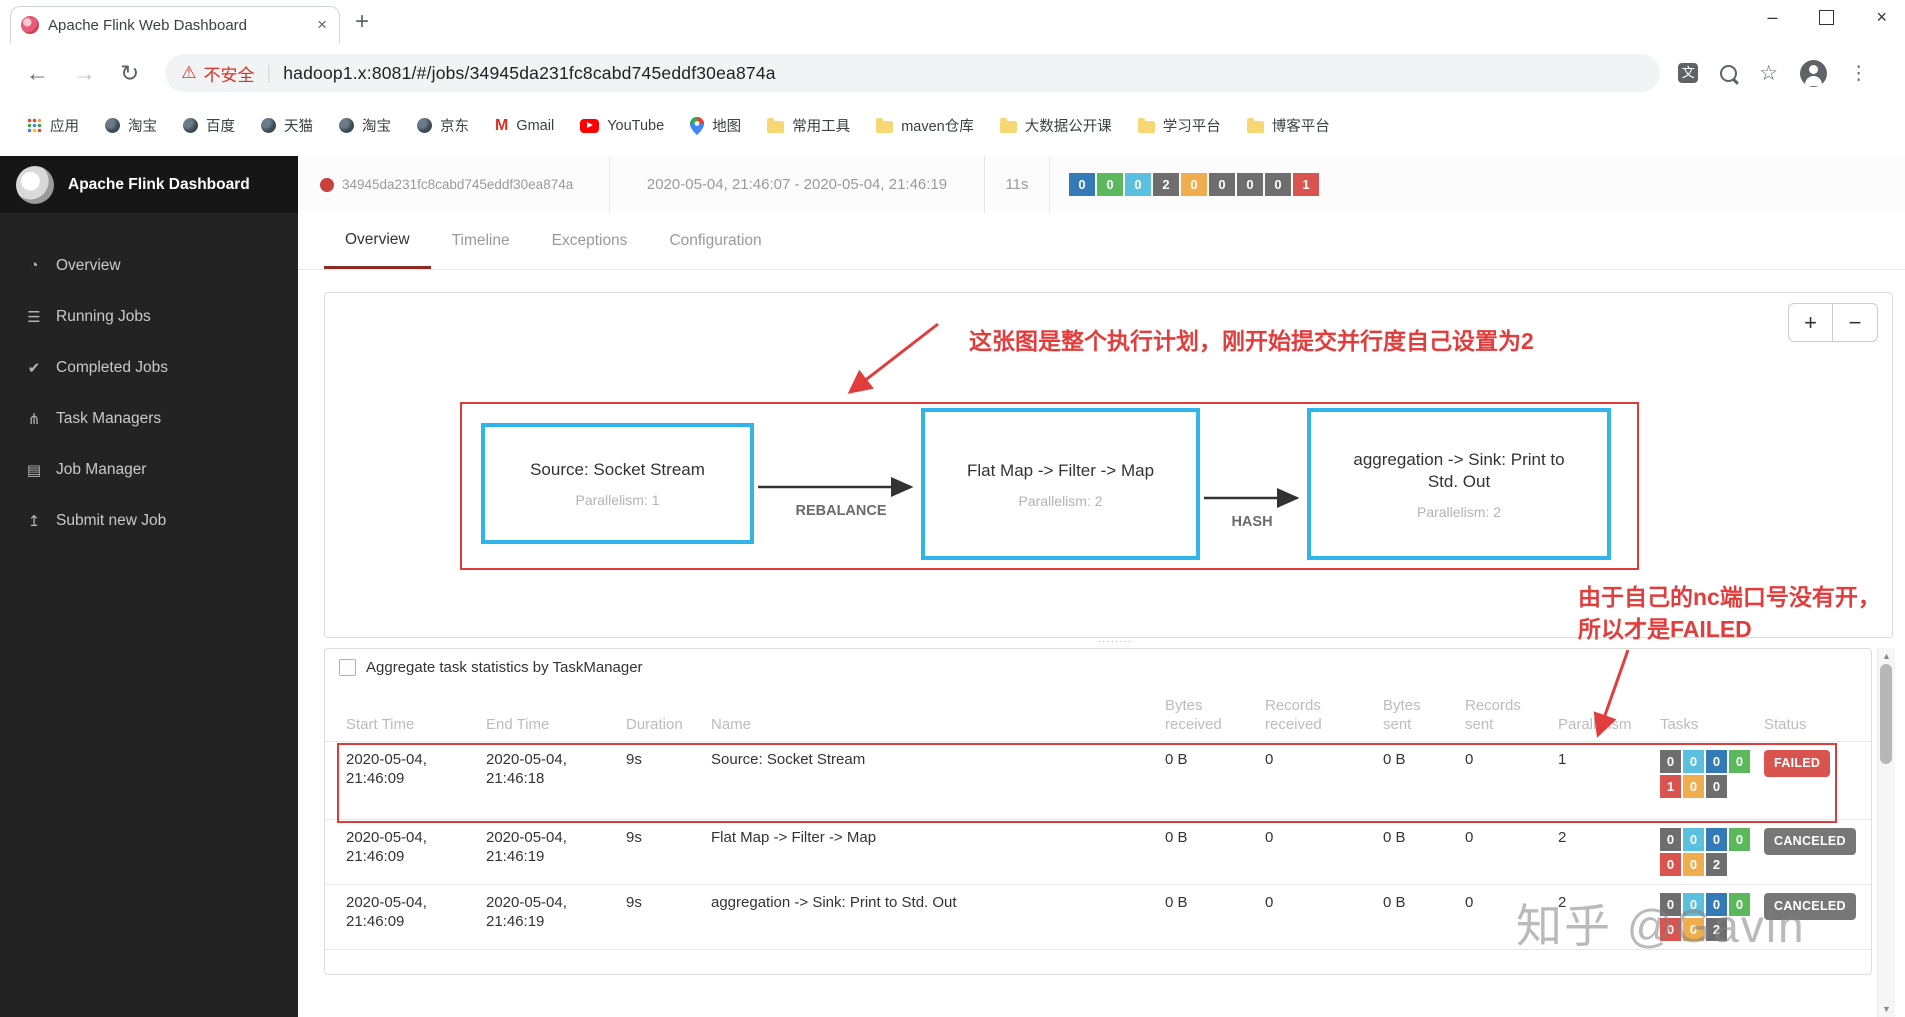 The height and width of the screenshot is (1017, 1905). I want to click on bookmark-youtube: YouTube, so click(622, 126).